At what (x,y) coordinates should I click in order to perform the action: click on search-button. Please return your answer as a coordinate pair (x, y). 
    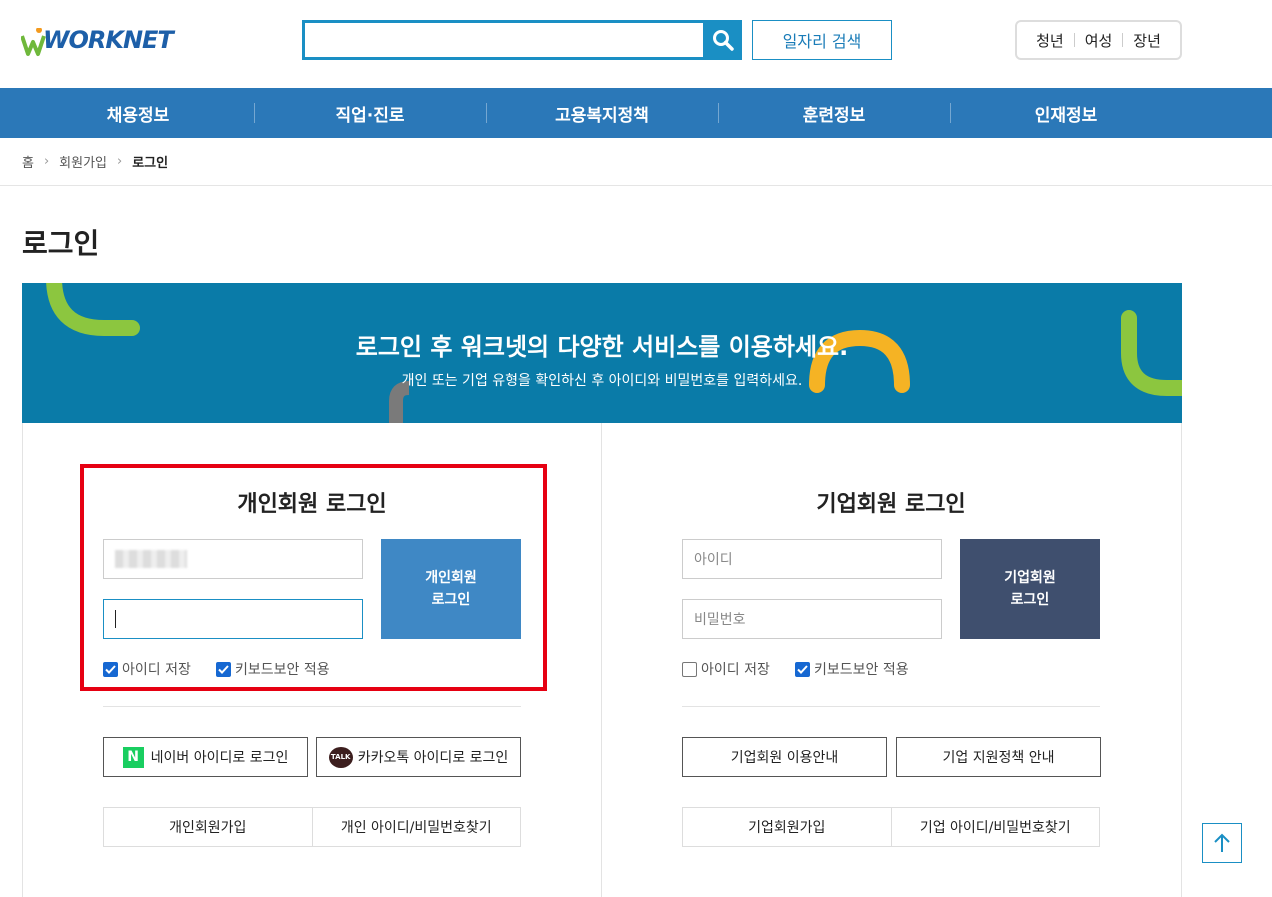
    Looking at the image, I should click on (722, 40).